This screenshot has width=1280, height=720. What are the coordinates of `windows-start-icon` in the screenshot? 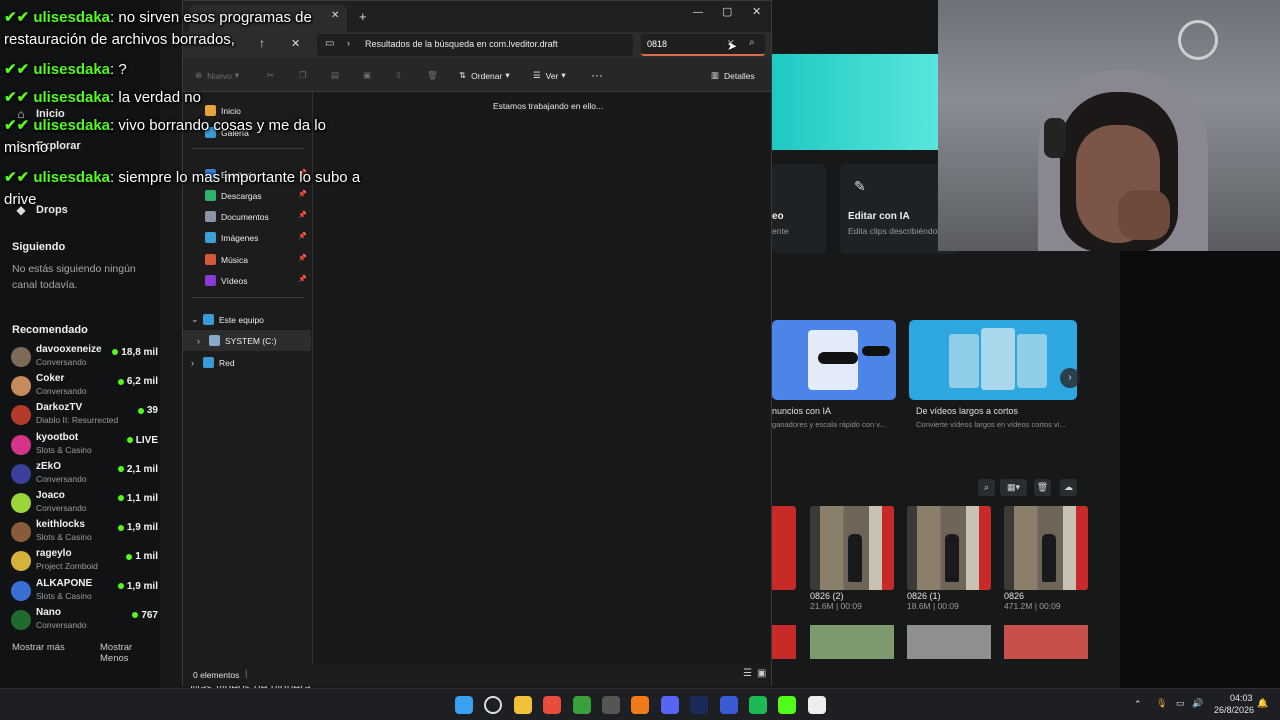 It's located at (464, 705).